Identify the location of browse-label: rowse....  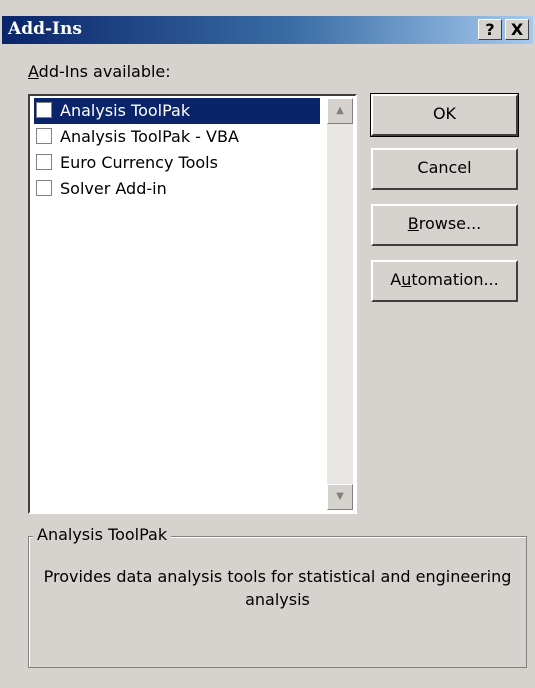
(450, 223).